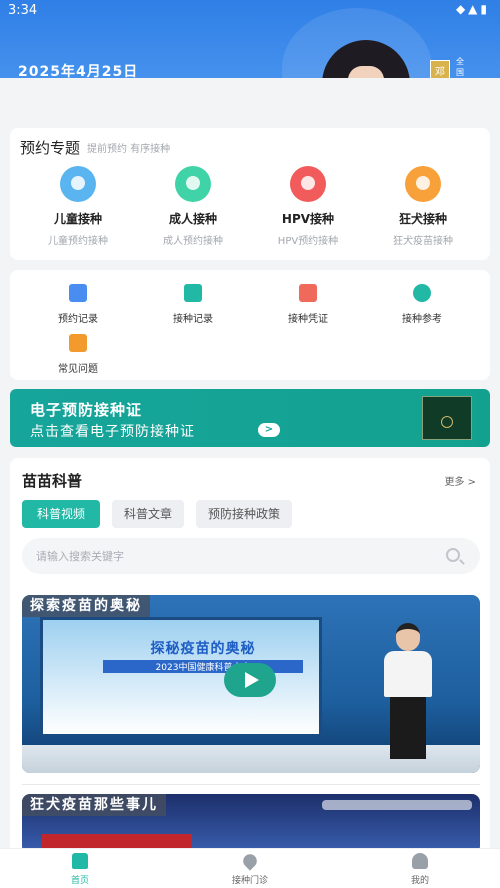 This screenshot has width=500, height=888. Describe the element at coordinates (250, 11) in the screenshot. I see `status-bar: 3:34 ◆▲▮` at that location.